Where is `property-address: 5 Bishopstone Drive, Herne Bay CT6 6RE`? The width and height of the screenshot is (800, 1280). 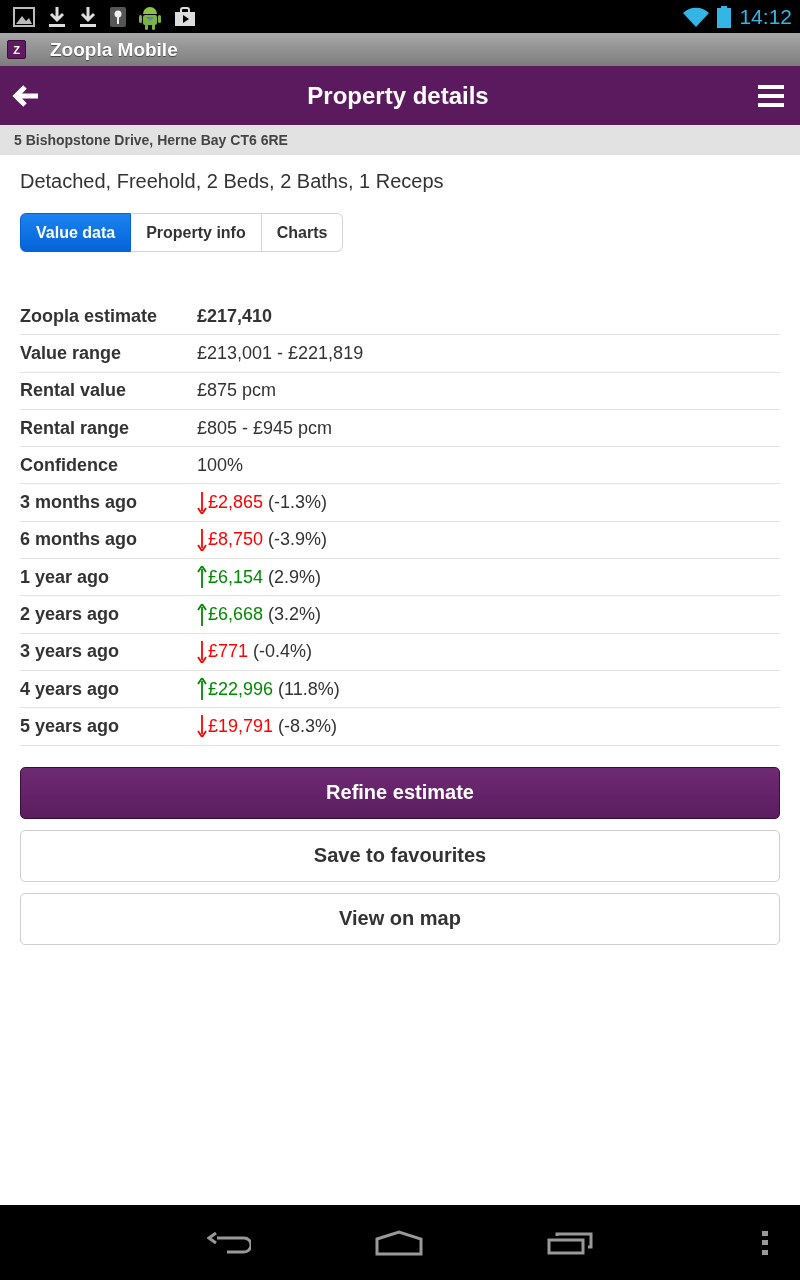
property-address: 5 Bishopstone Drive, Herne Bay CT6 6RE is located at coordinates (151, 140).